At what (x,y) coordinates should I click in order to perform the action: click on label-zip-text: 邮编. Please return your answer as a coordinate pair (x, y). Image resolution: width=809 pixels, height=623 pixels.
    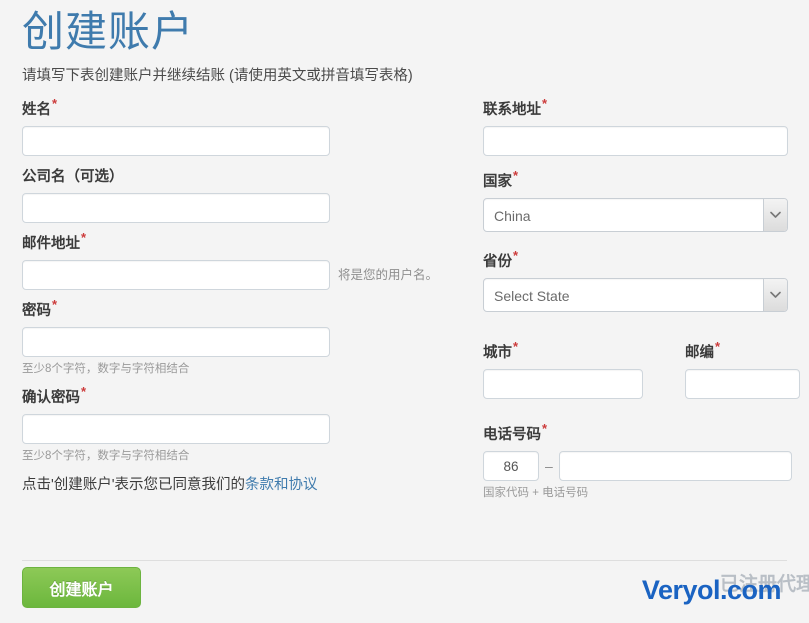
    Looking at the image, I should click on (699, 353).